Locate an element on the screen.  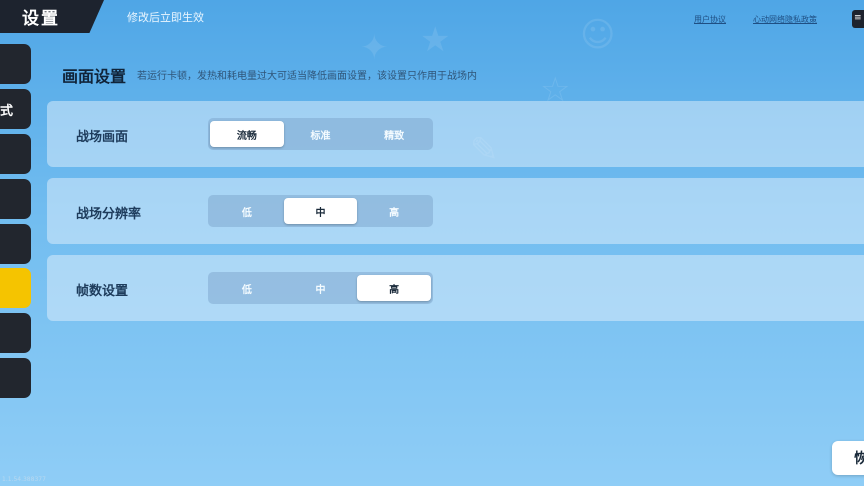
battle-resolution-segmented-control: 低 中 高 is located at coordinates (320, 211).